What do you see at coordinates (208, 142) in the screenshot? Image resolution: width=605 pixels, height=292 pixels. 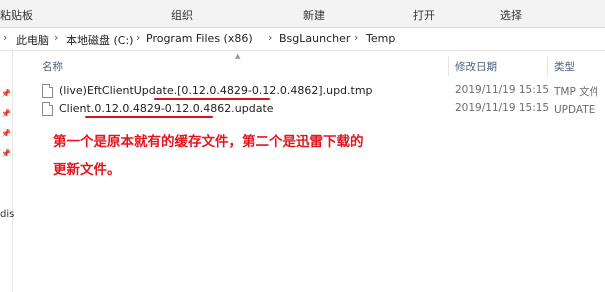 I see `annotation-line-1: 第一个是原本就有的缓存文件，第二个是迅雷下载的` at bounding box center [208, 142].